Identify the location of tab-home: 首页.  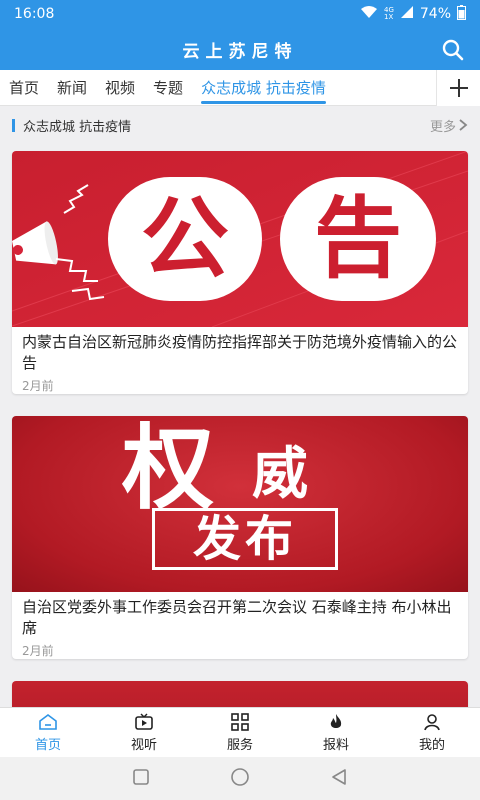
(24, 88).